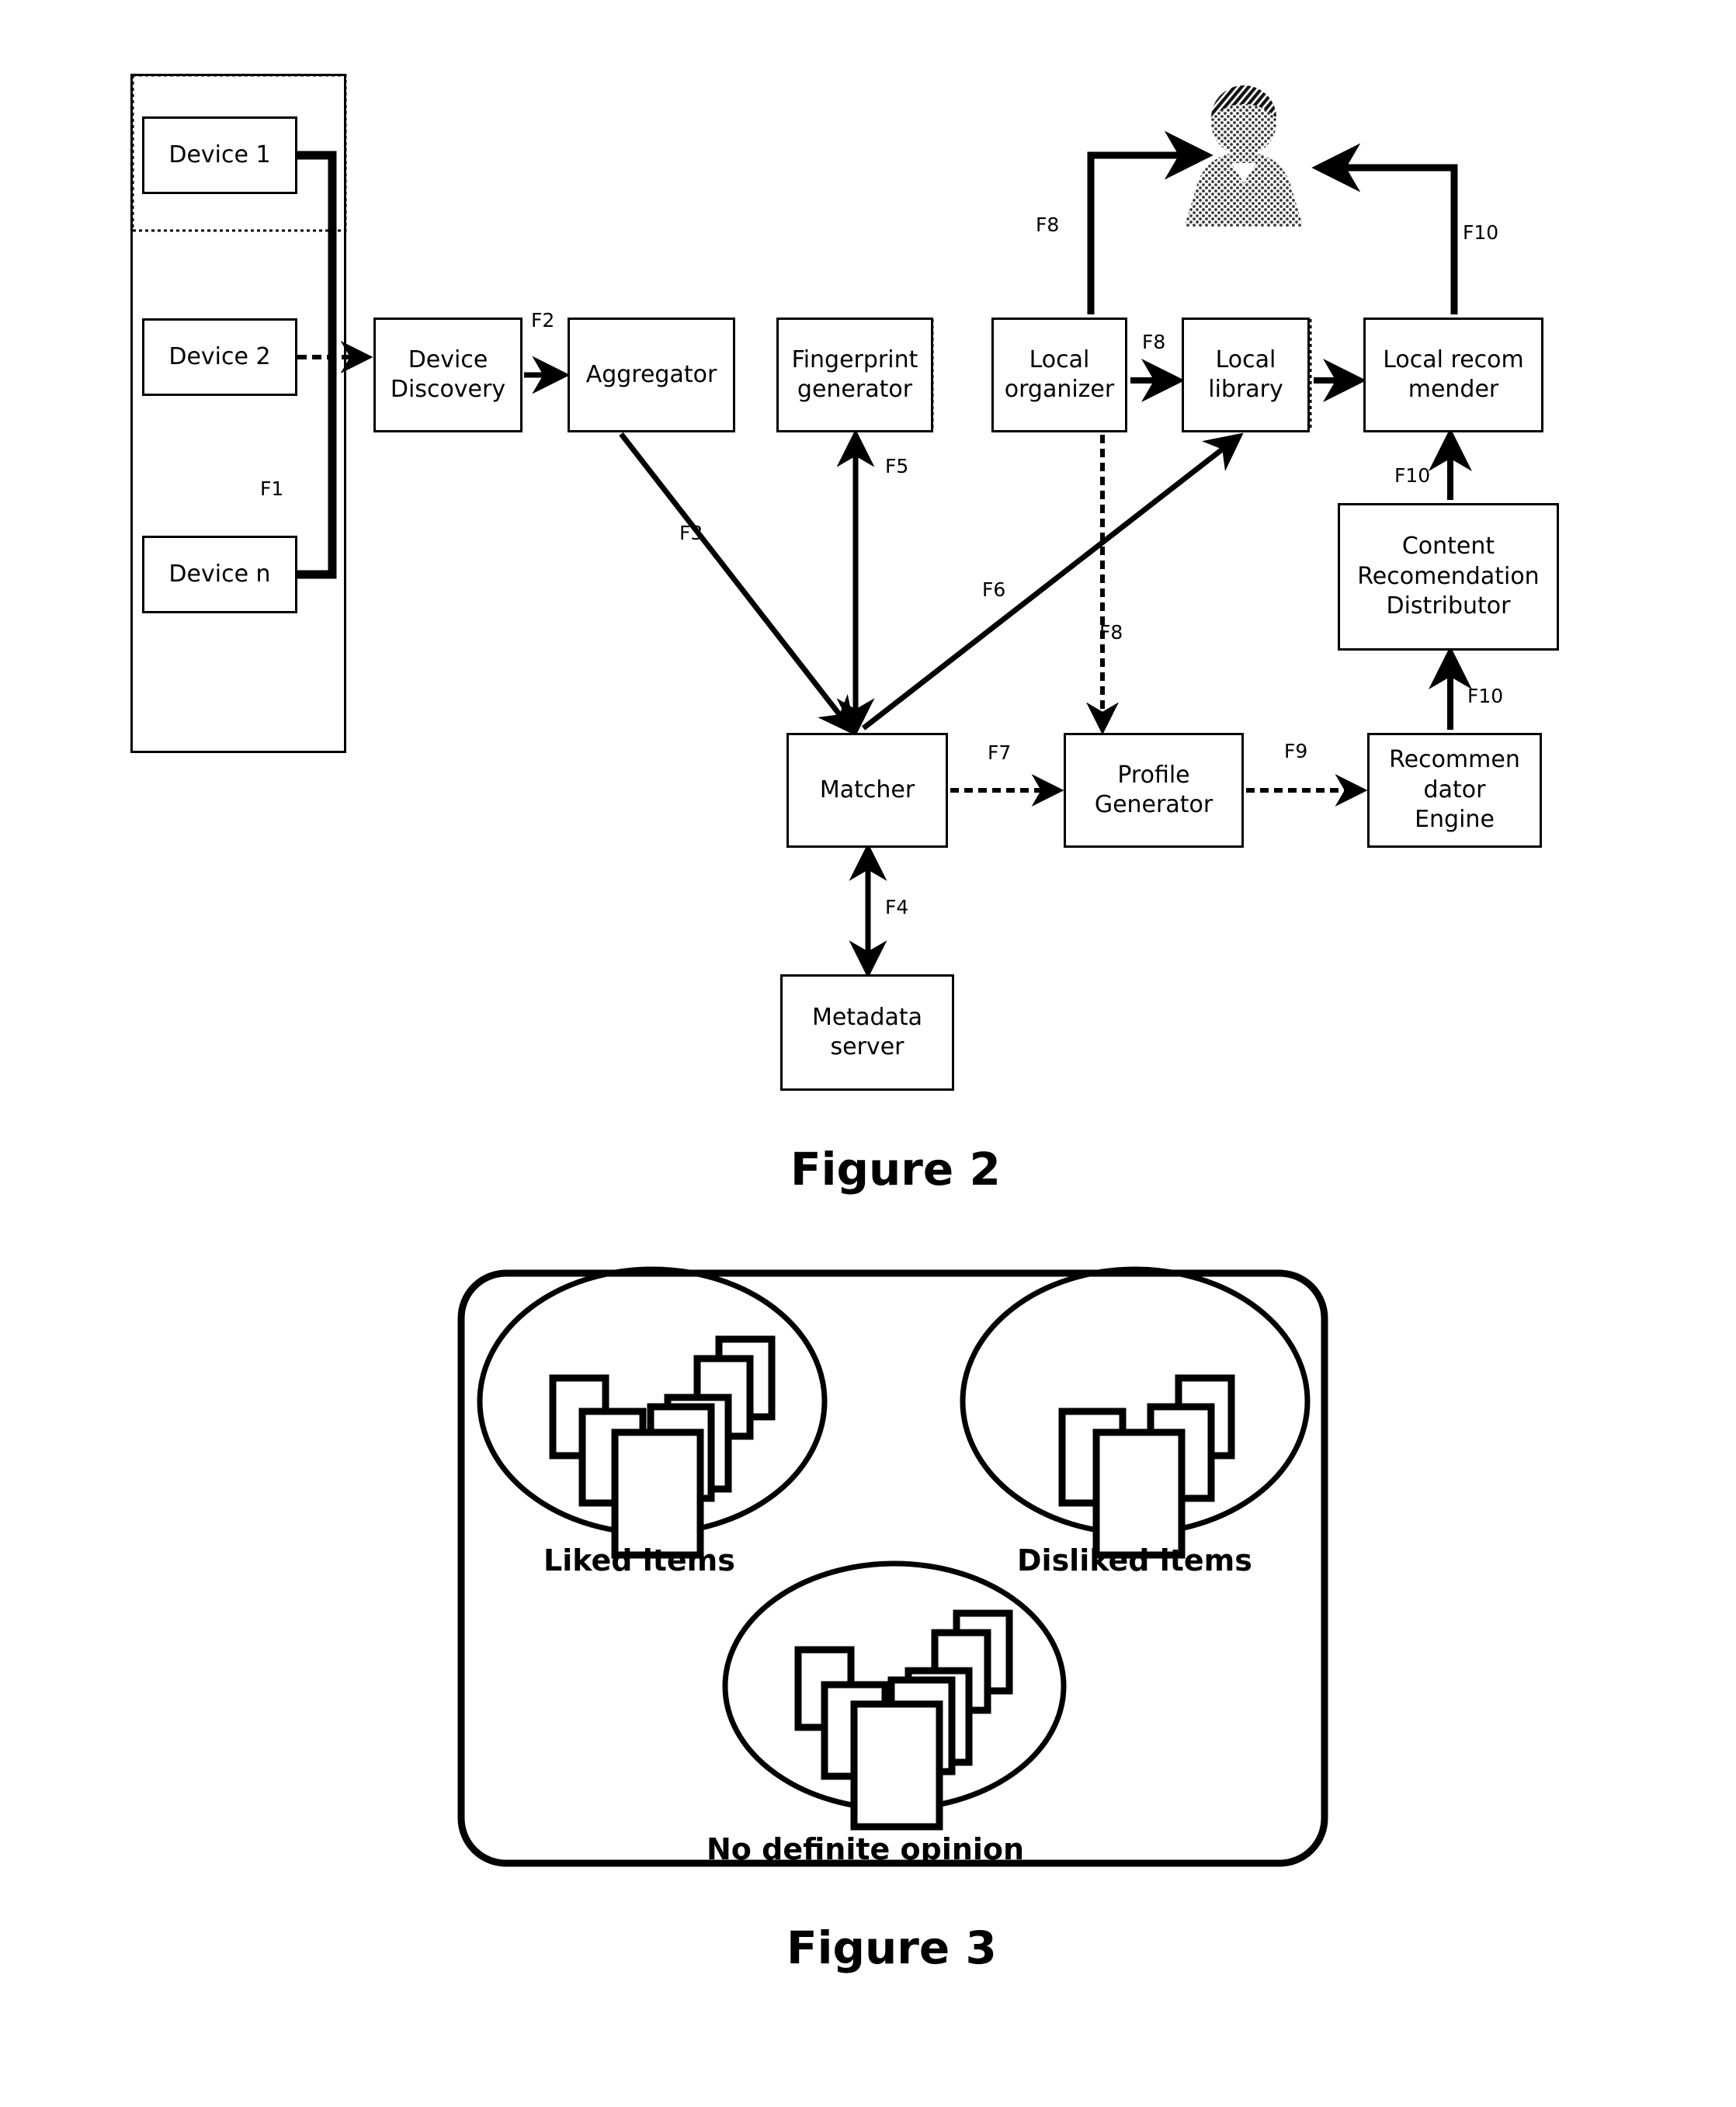 This screenshot has width=1736, height=2107. Describe the element at coordinates (866, 1849) in the screenshot. I see `no-definite-opinion-label: No definite opinion` at that location.